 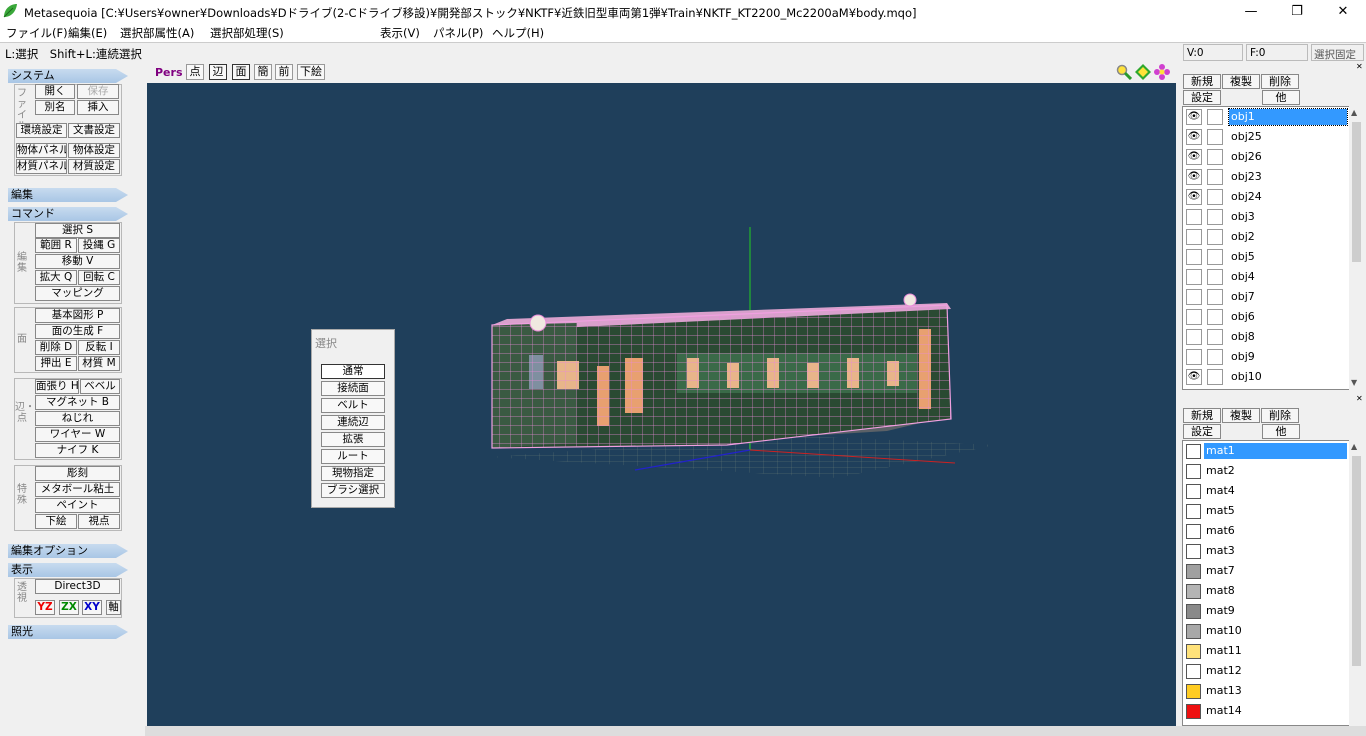 I want to click on material-row: mat8, so click(x=1266, y=591).